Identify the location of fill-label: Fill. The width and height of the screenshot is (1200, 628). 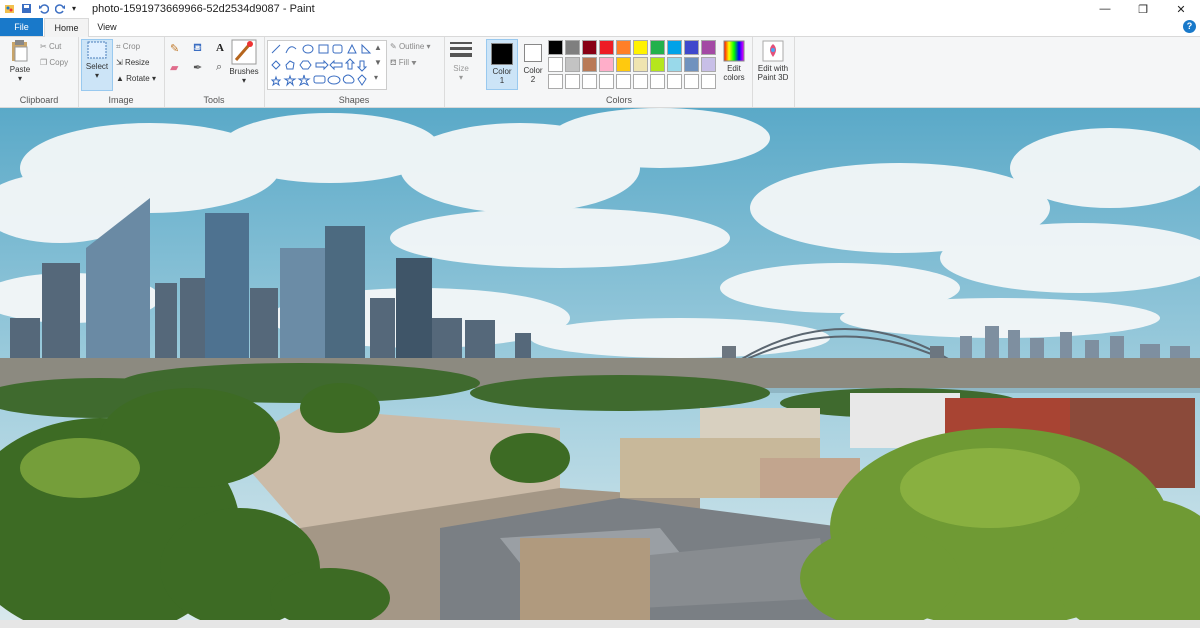
(403, 62).